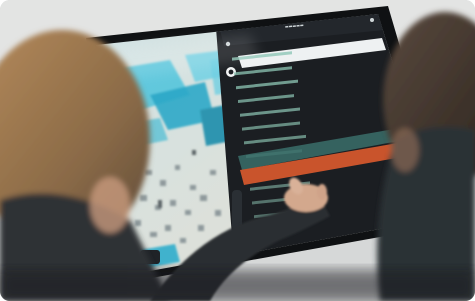 This screenshot has height=301, width=475. Describe the element at coordinates (372, 20) in the screenshot. I see `menu-icon` at that location.